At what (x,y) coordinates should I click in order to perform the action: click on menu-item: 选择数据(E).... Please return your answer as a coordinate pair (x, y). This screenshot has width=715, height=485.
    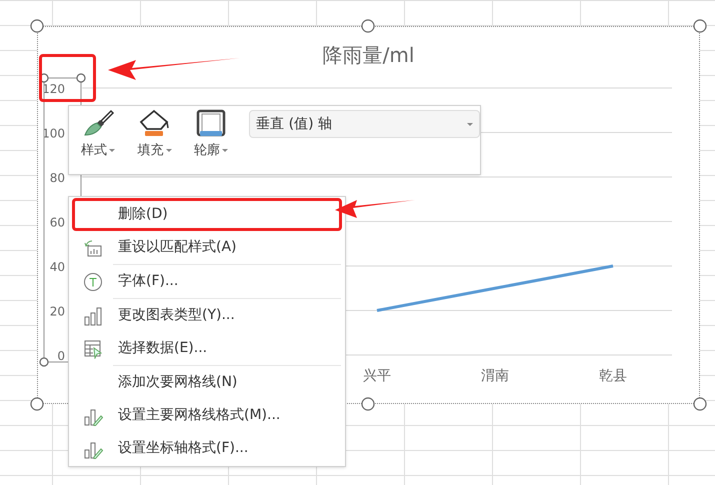
    Looking at the image, I should click on (207, 348).